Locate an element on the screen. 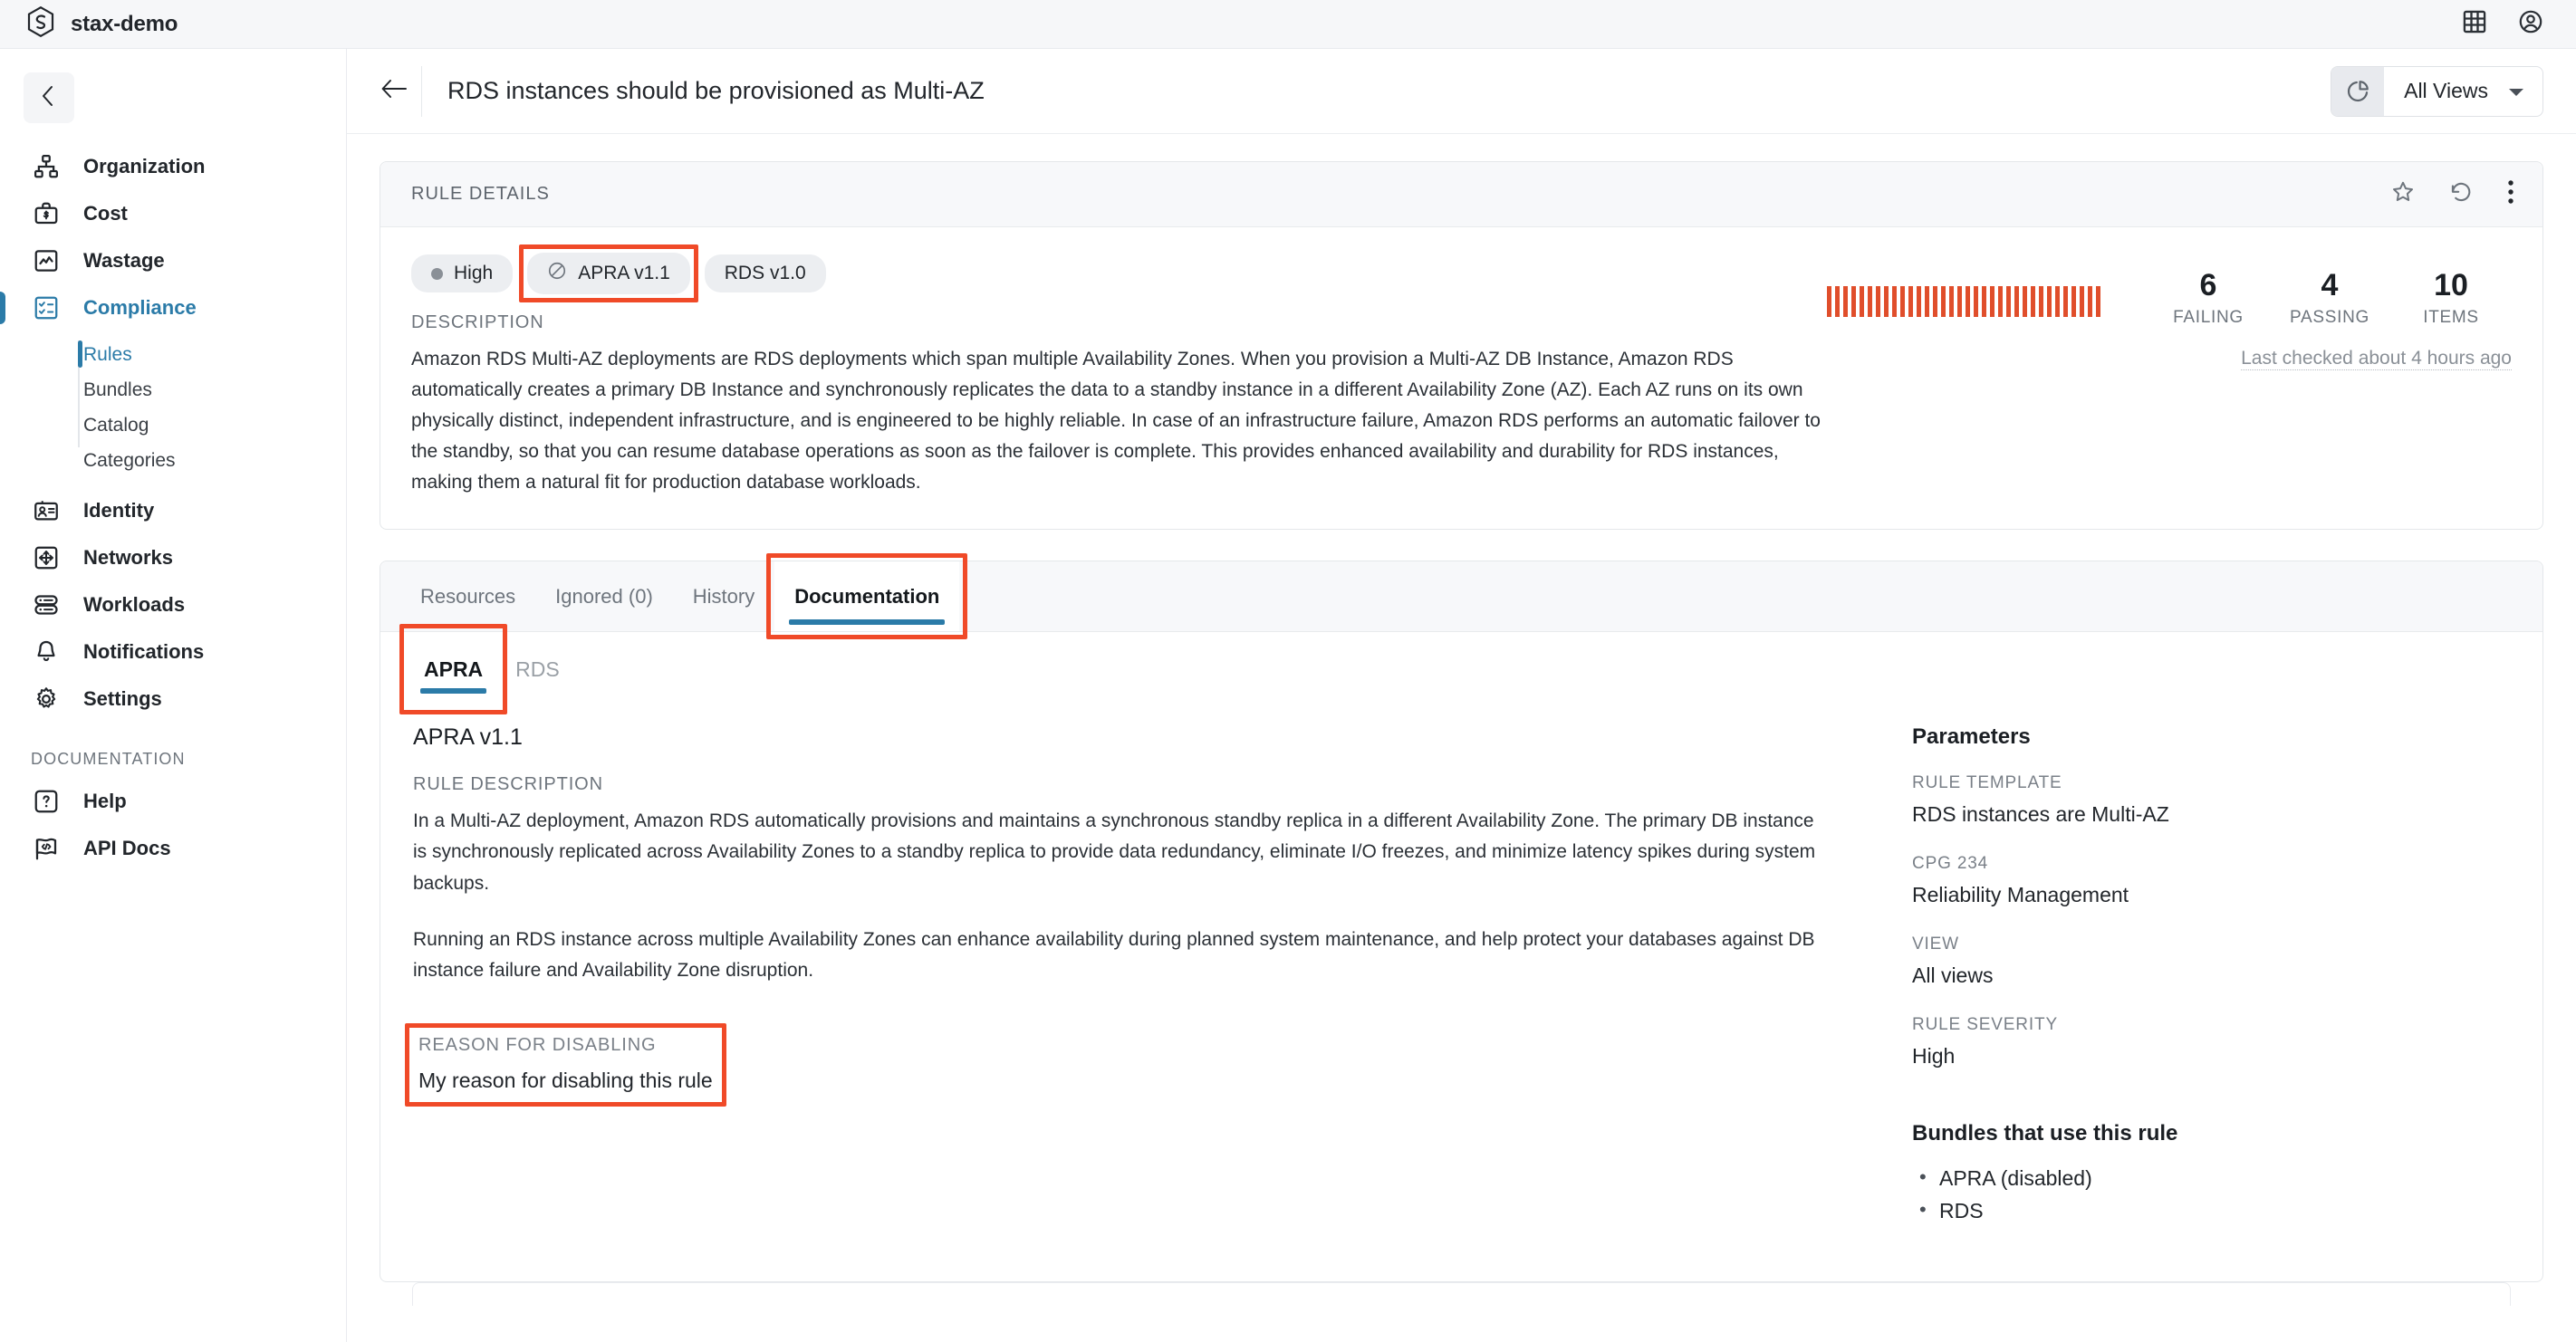  sidebar-item-wastage: Wastage is located at coordinates (173, 260).